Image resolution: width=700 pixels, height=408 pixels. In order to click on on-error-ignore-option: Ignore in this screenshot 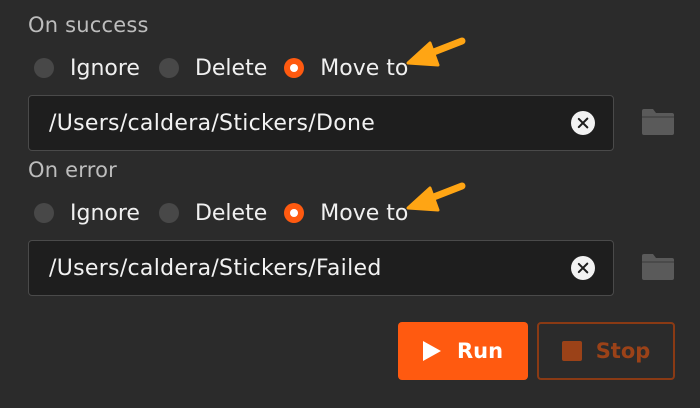, I will do `click(87, 213)`.